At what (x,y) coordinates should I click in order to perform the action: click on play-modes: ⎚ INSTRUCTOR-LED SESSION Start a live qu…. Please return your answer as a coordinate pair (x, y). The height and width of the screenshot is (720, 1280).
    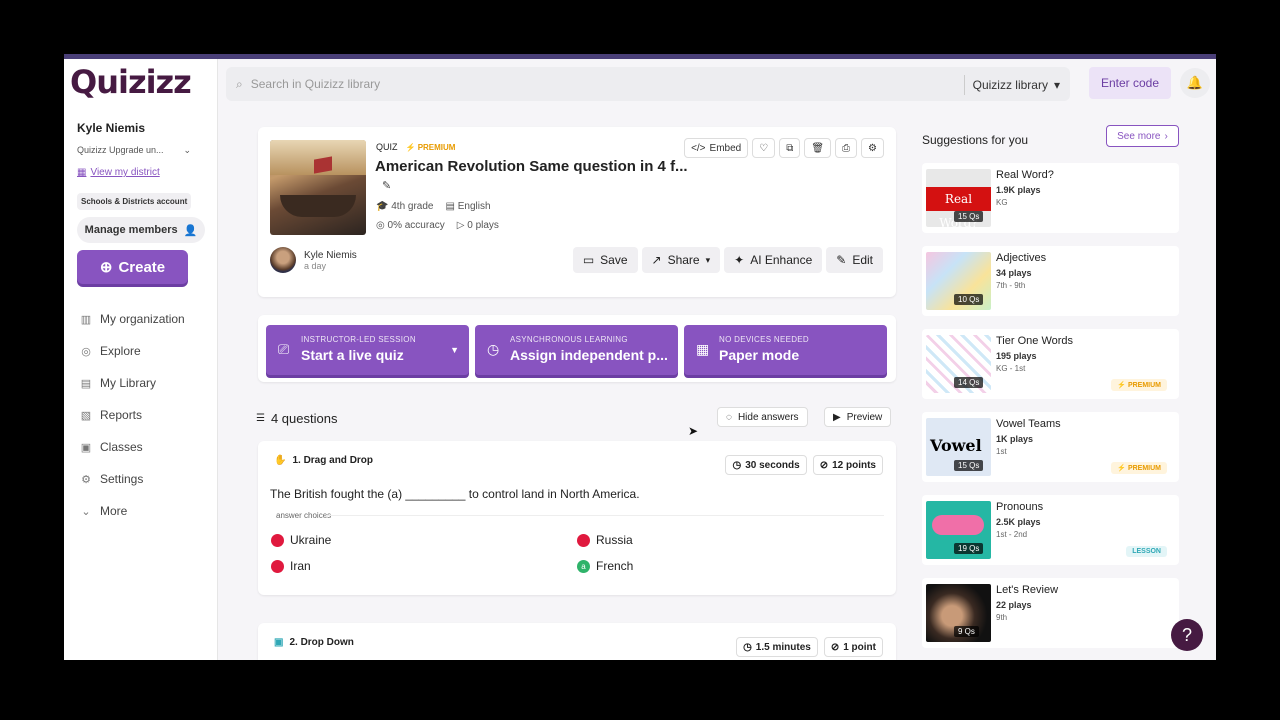
    Looking at the image, I should click on (577, 348).